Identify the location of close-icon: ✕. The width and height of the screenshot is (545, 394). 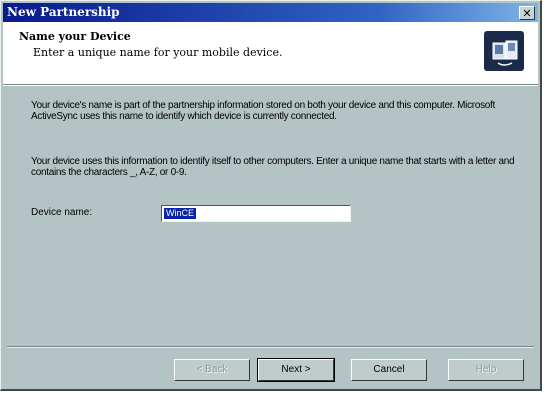
(527, 13).